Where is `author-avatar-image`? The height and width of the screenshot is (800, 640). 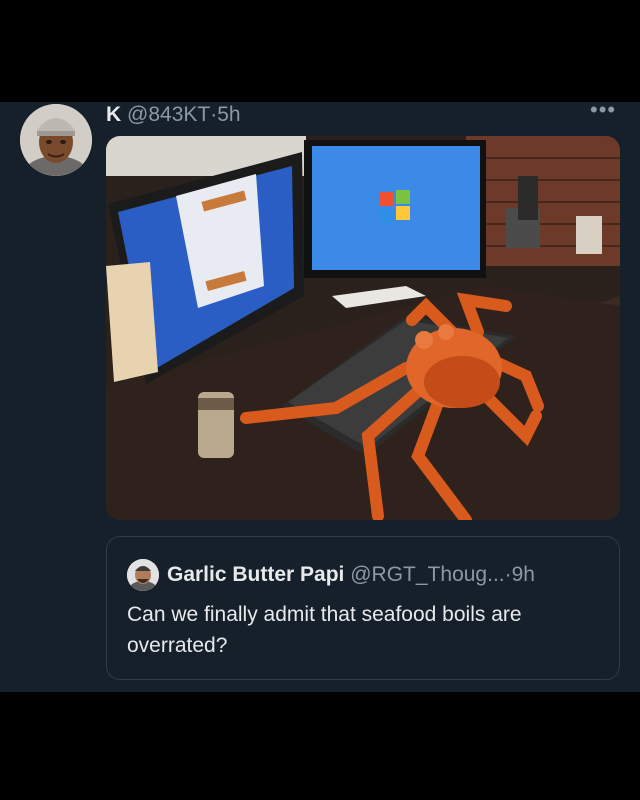
author-avatar-image is located at coordinates (56, 140).